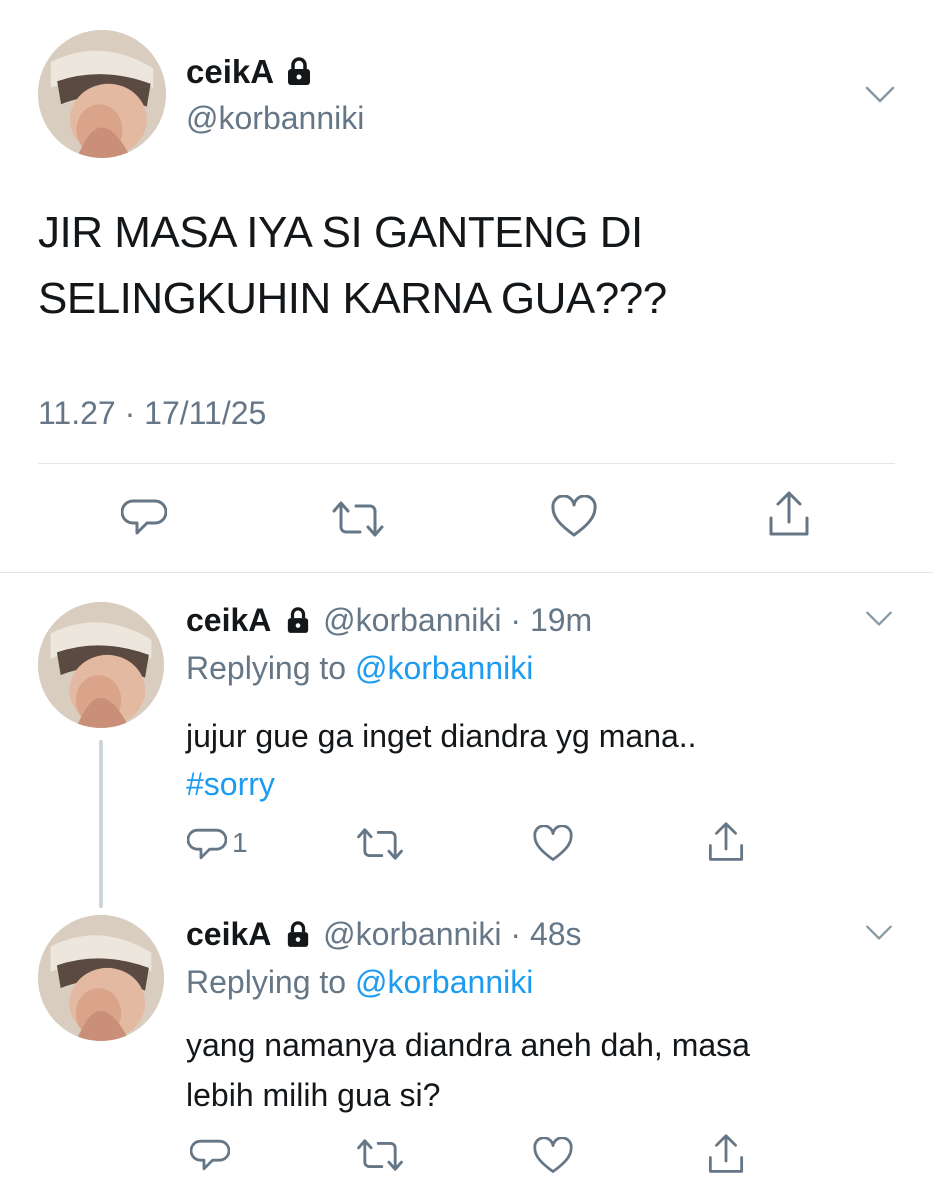 Image resolution: width=933 pixels, height=1200 pixels. Describe the element at coordinates (468, 1045) in the screenshot. I see `tweet-text-line: yang namanya diandra aneh dah, masa` at that location.